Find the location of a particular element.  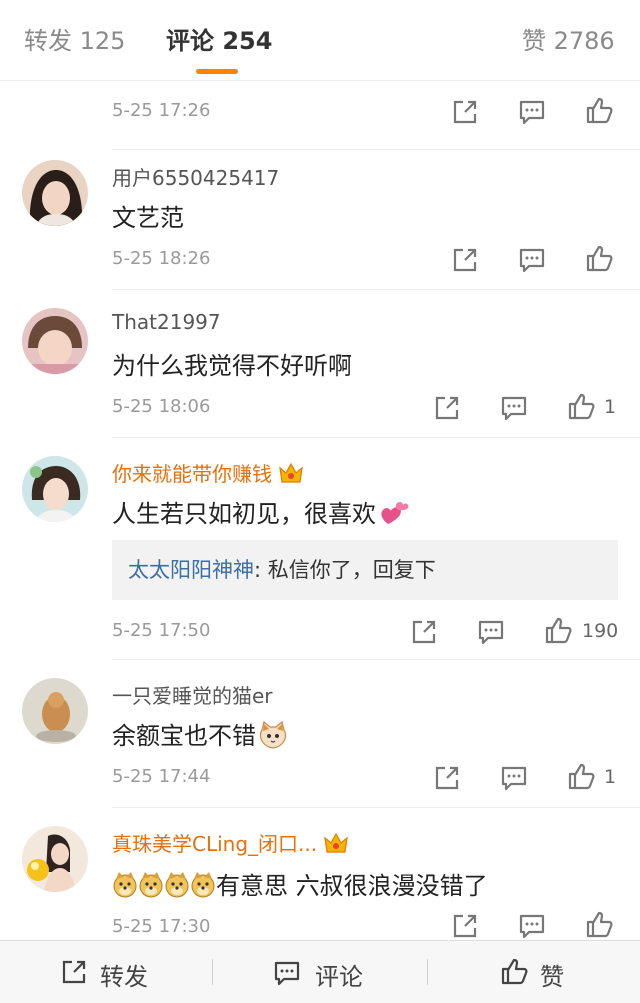

comment-text-content: 人生若只如初见，很喜欢 is located at coordinates (244, 514).